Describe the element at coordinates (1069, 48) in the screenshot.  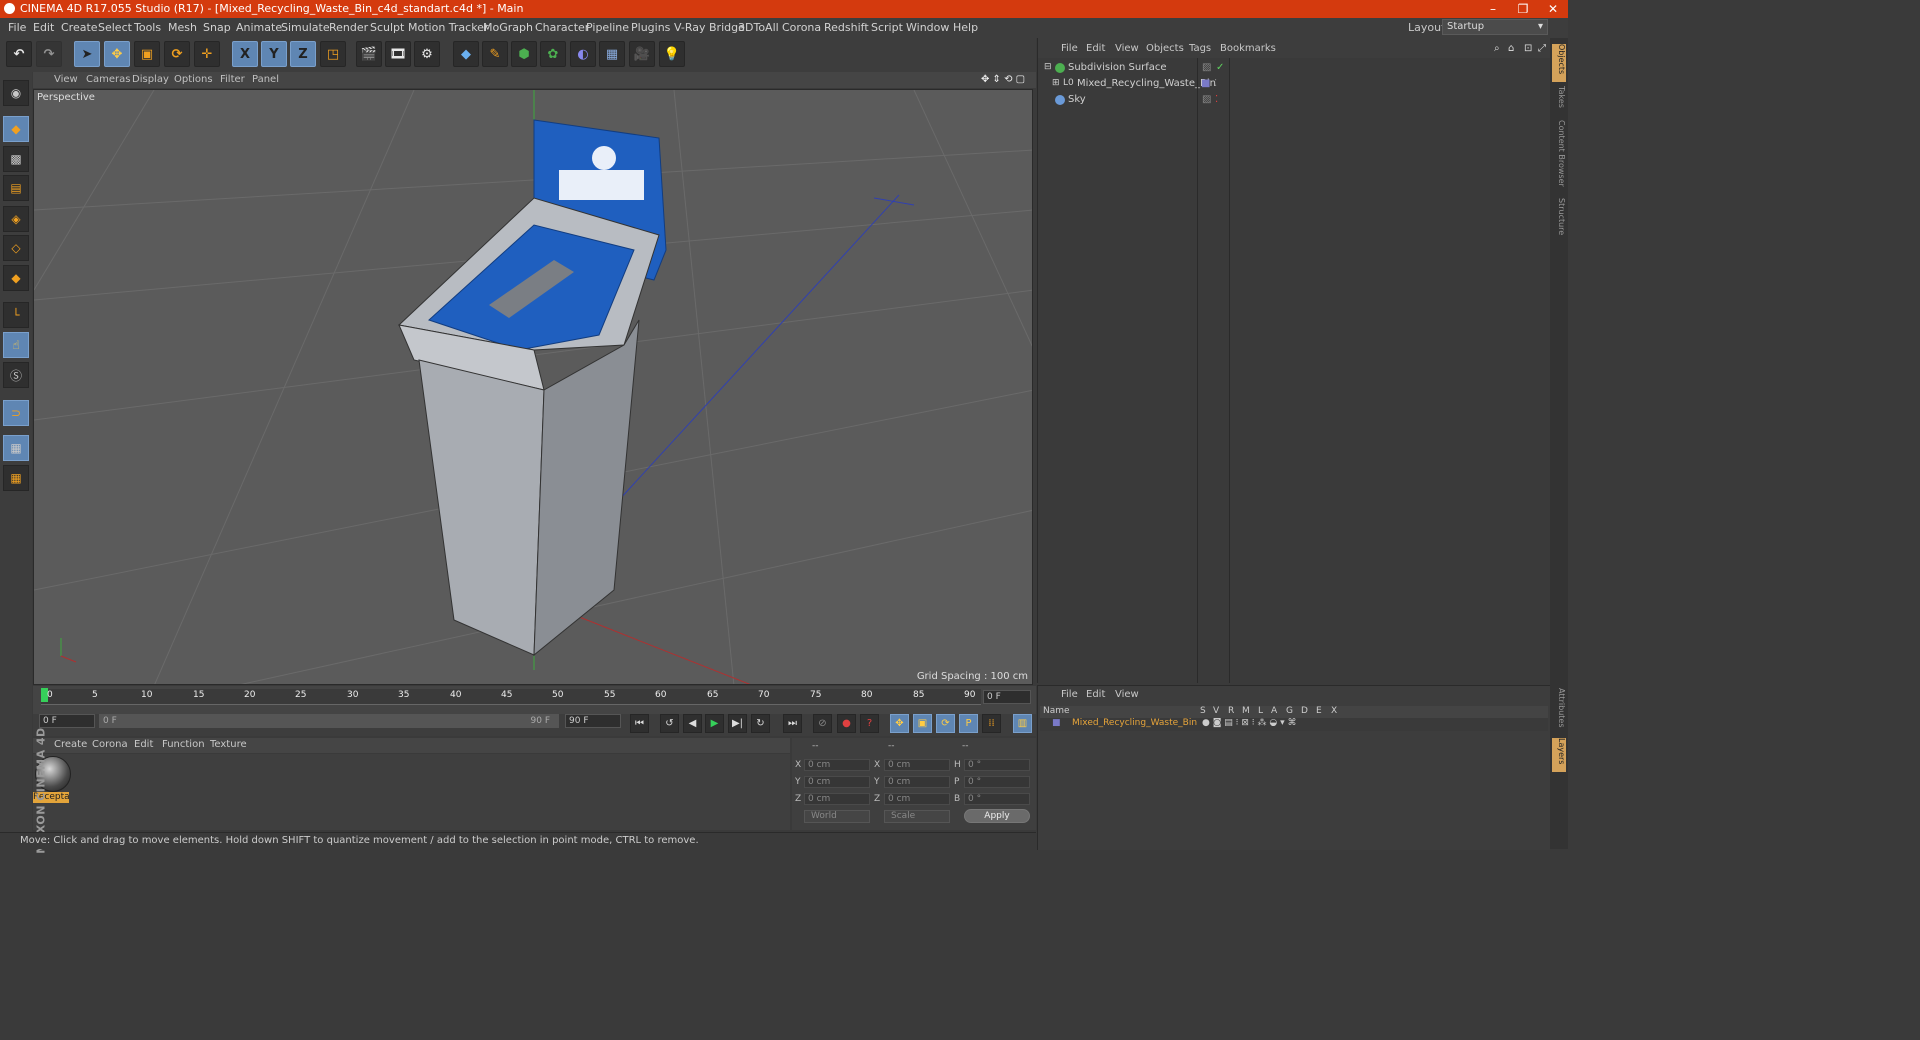
I see `om-menu-file: File` at that location.